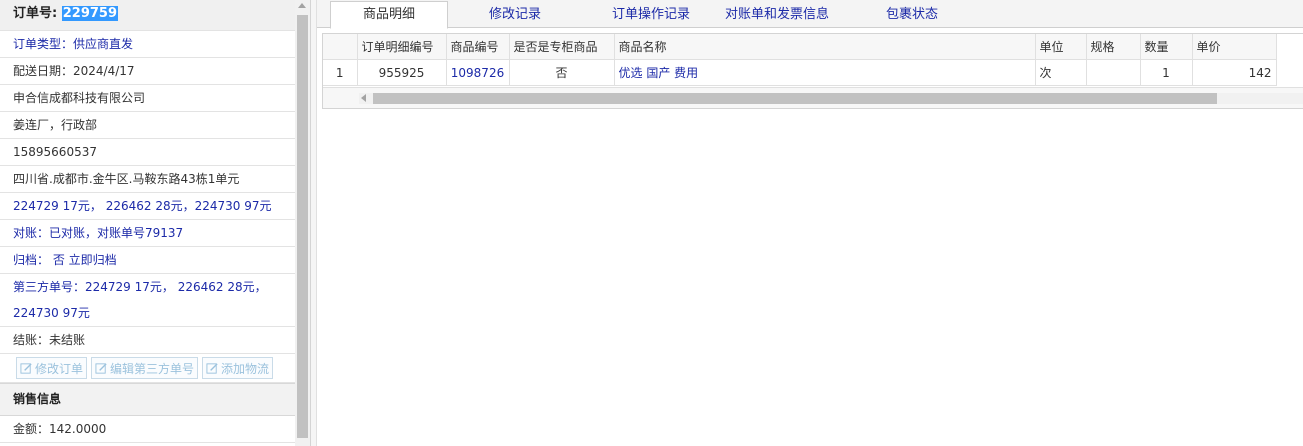 The width and height of the screenshot is (1303, 446). I want to click on scroll-left-arrow-icon, so click(363, 98).